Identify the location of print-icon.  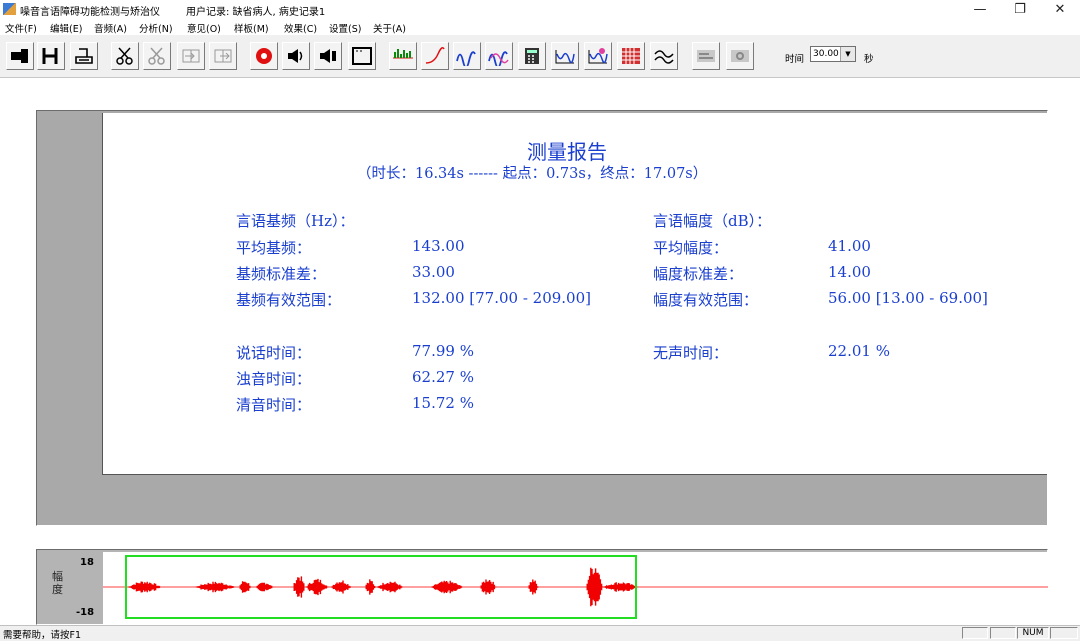
(84, 56).